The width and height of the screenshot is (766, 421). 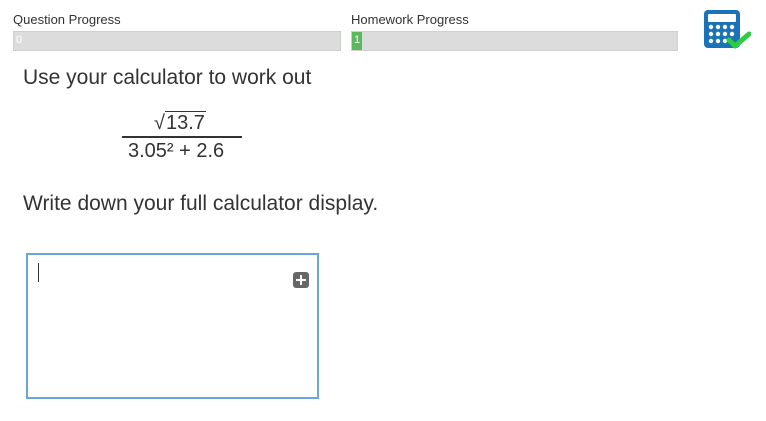 What do you see at coordinates (727, 29) in the screenshot?
I see `calculator-allowed-icon` at bounding box center [727, 29].